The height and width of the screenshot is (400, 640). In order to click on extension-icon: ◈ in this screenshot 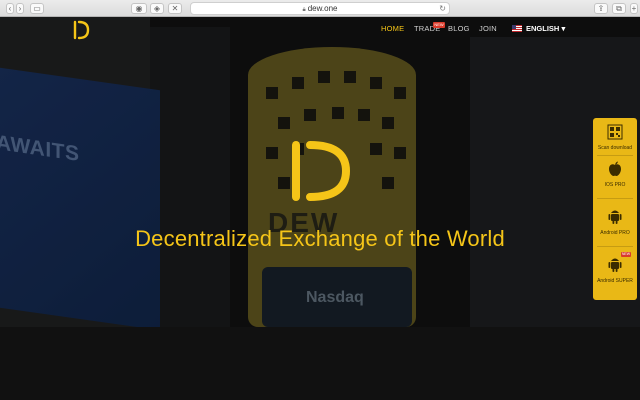, I will do `click(157, 8)`.